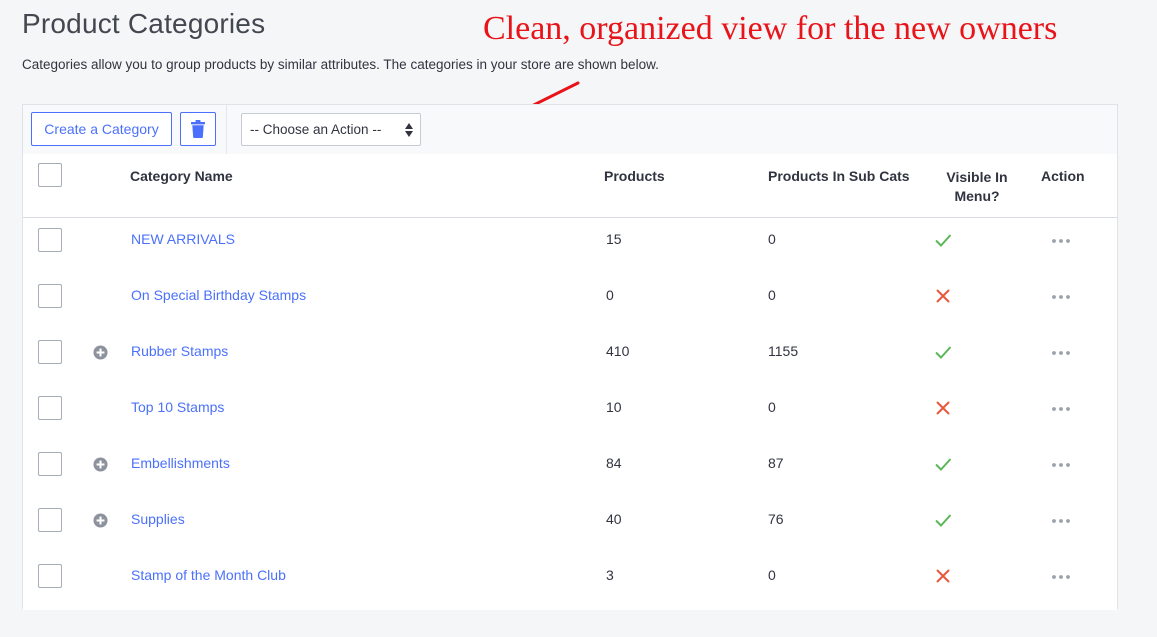 The height and width of the screenshot is (637, 1157). What do you see at coordinates (409, 130) in the screenshot?
I see `select-arrows-icon` at bounding box center [409, 130].